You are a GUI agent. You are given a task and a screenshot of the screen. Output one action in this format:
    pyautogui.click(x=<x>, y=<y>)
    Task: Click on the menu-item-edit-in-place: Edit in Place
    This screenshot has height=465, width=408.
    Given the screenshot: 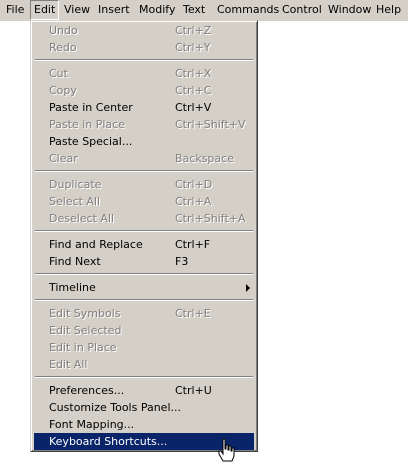 What is the action you would take?
    pyautogui.click(x=144, y=347)
    